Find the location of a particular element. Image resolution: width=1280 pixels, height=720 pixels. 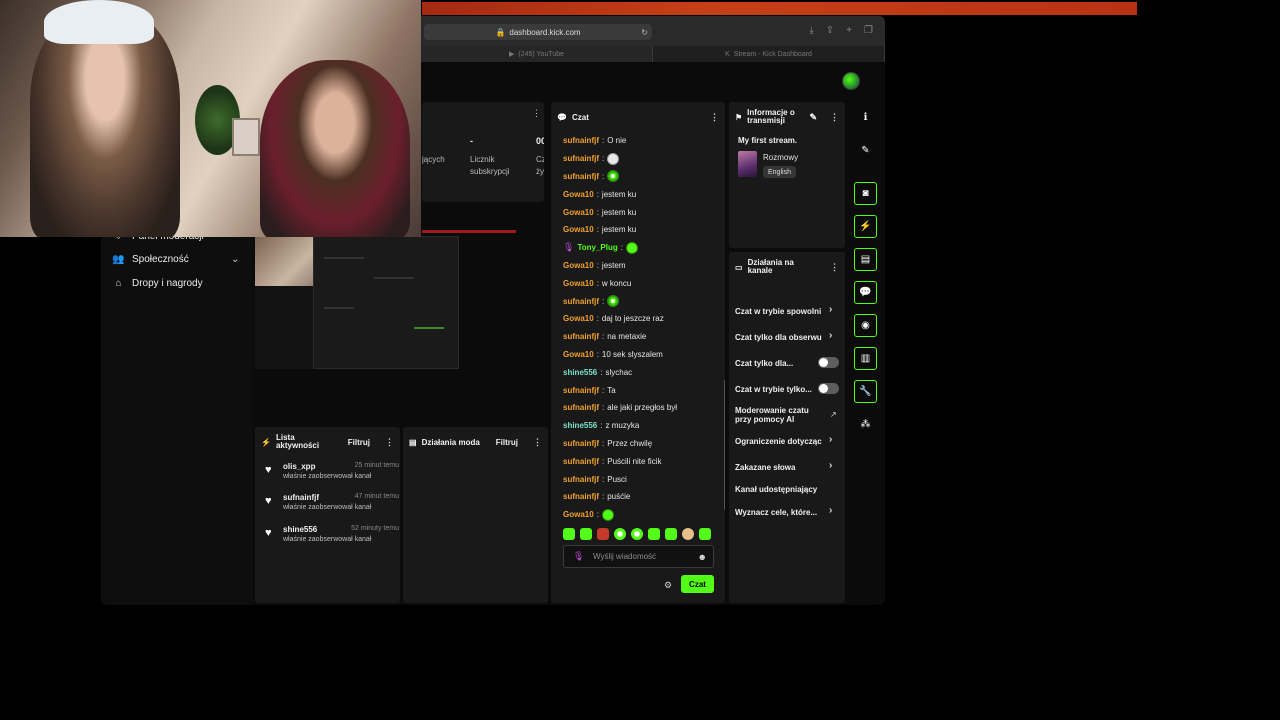

tab-kick-dashboard: K Stream - Kick Dashboard is located at coordinates (769, 54).